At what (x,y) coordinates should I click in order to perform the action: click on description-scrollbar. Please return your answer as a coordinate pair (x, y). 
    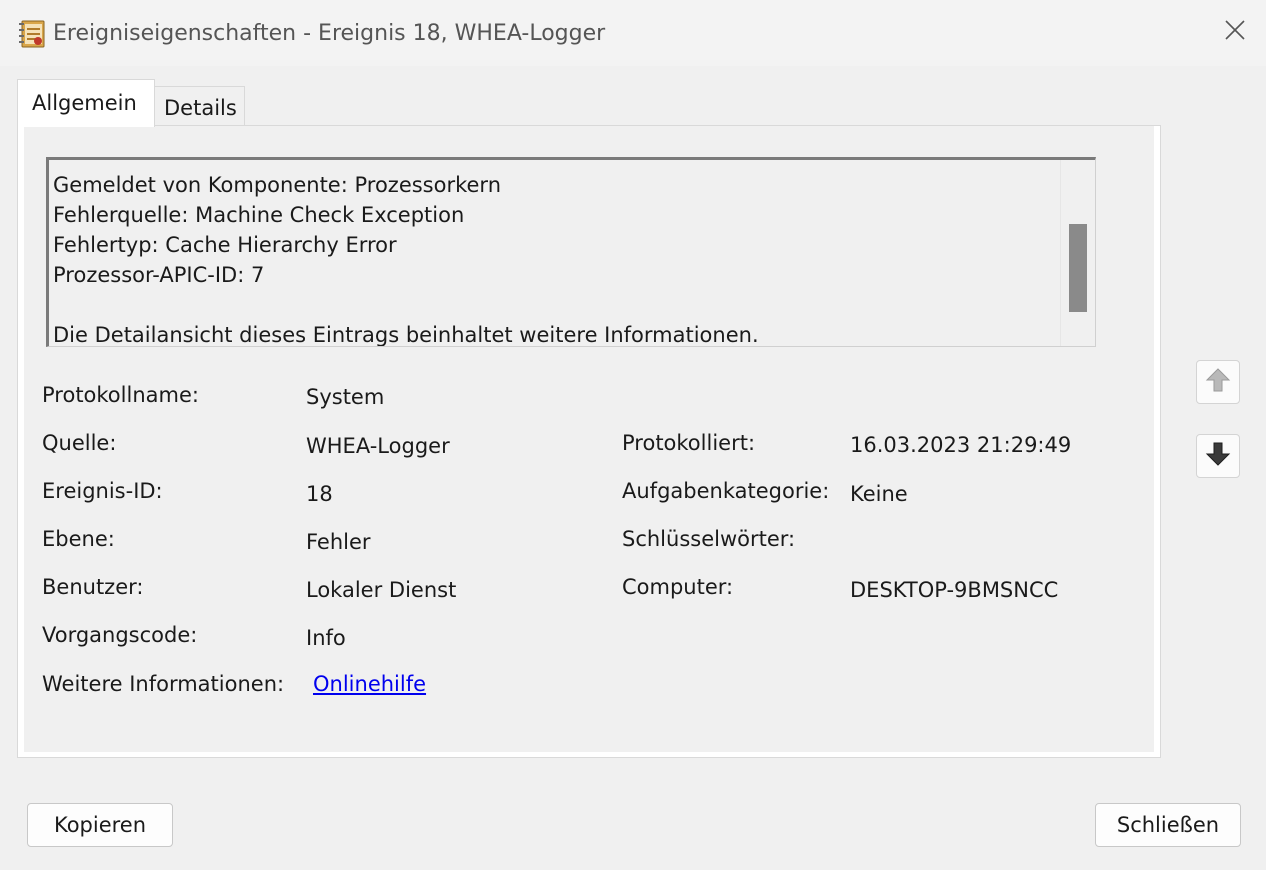
    Looking at the image, I should click on (1077, 253).